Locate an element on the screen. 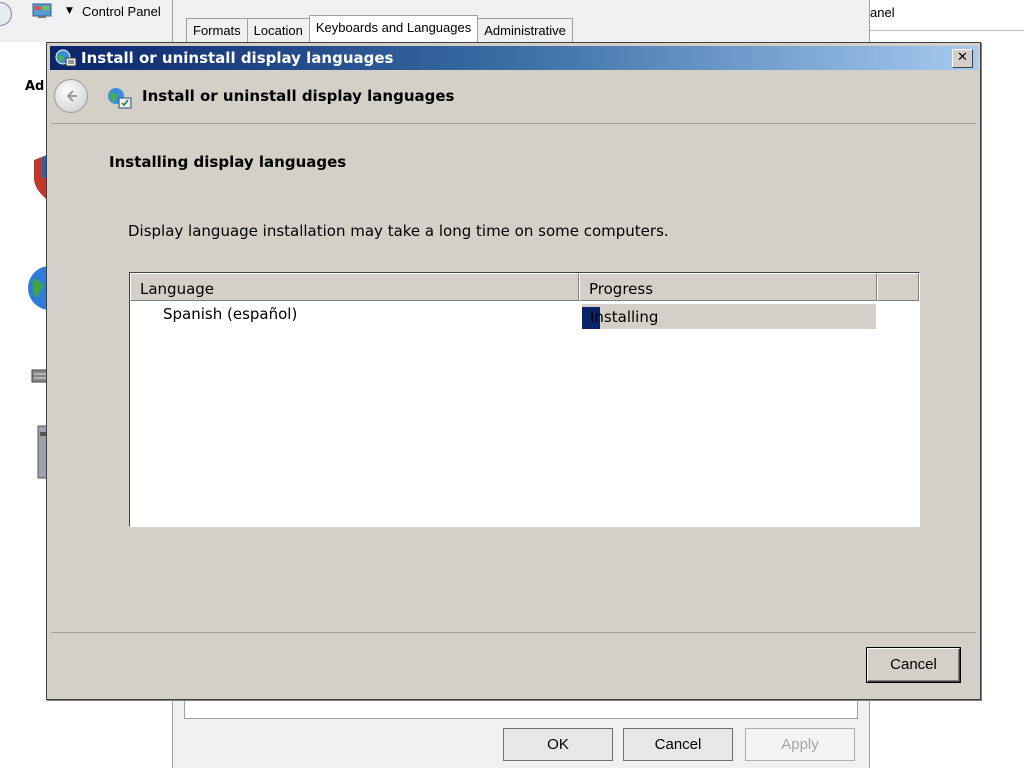  section-title: Installing display languages is located at coordinates (228, 162).